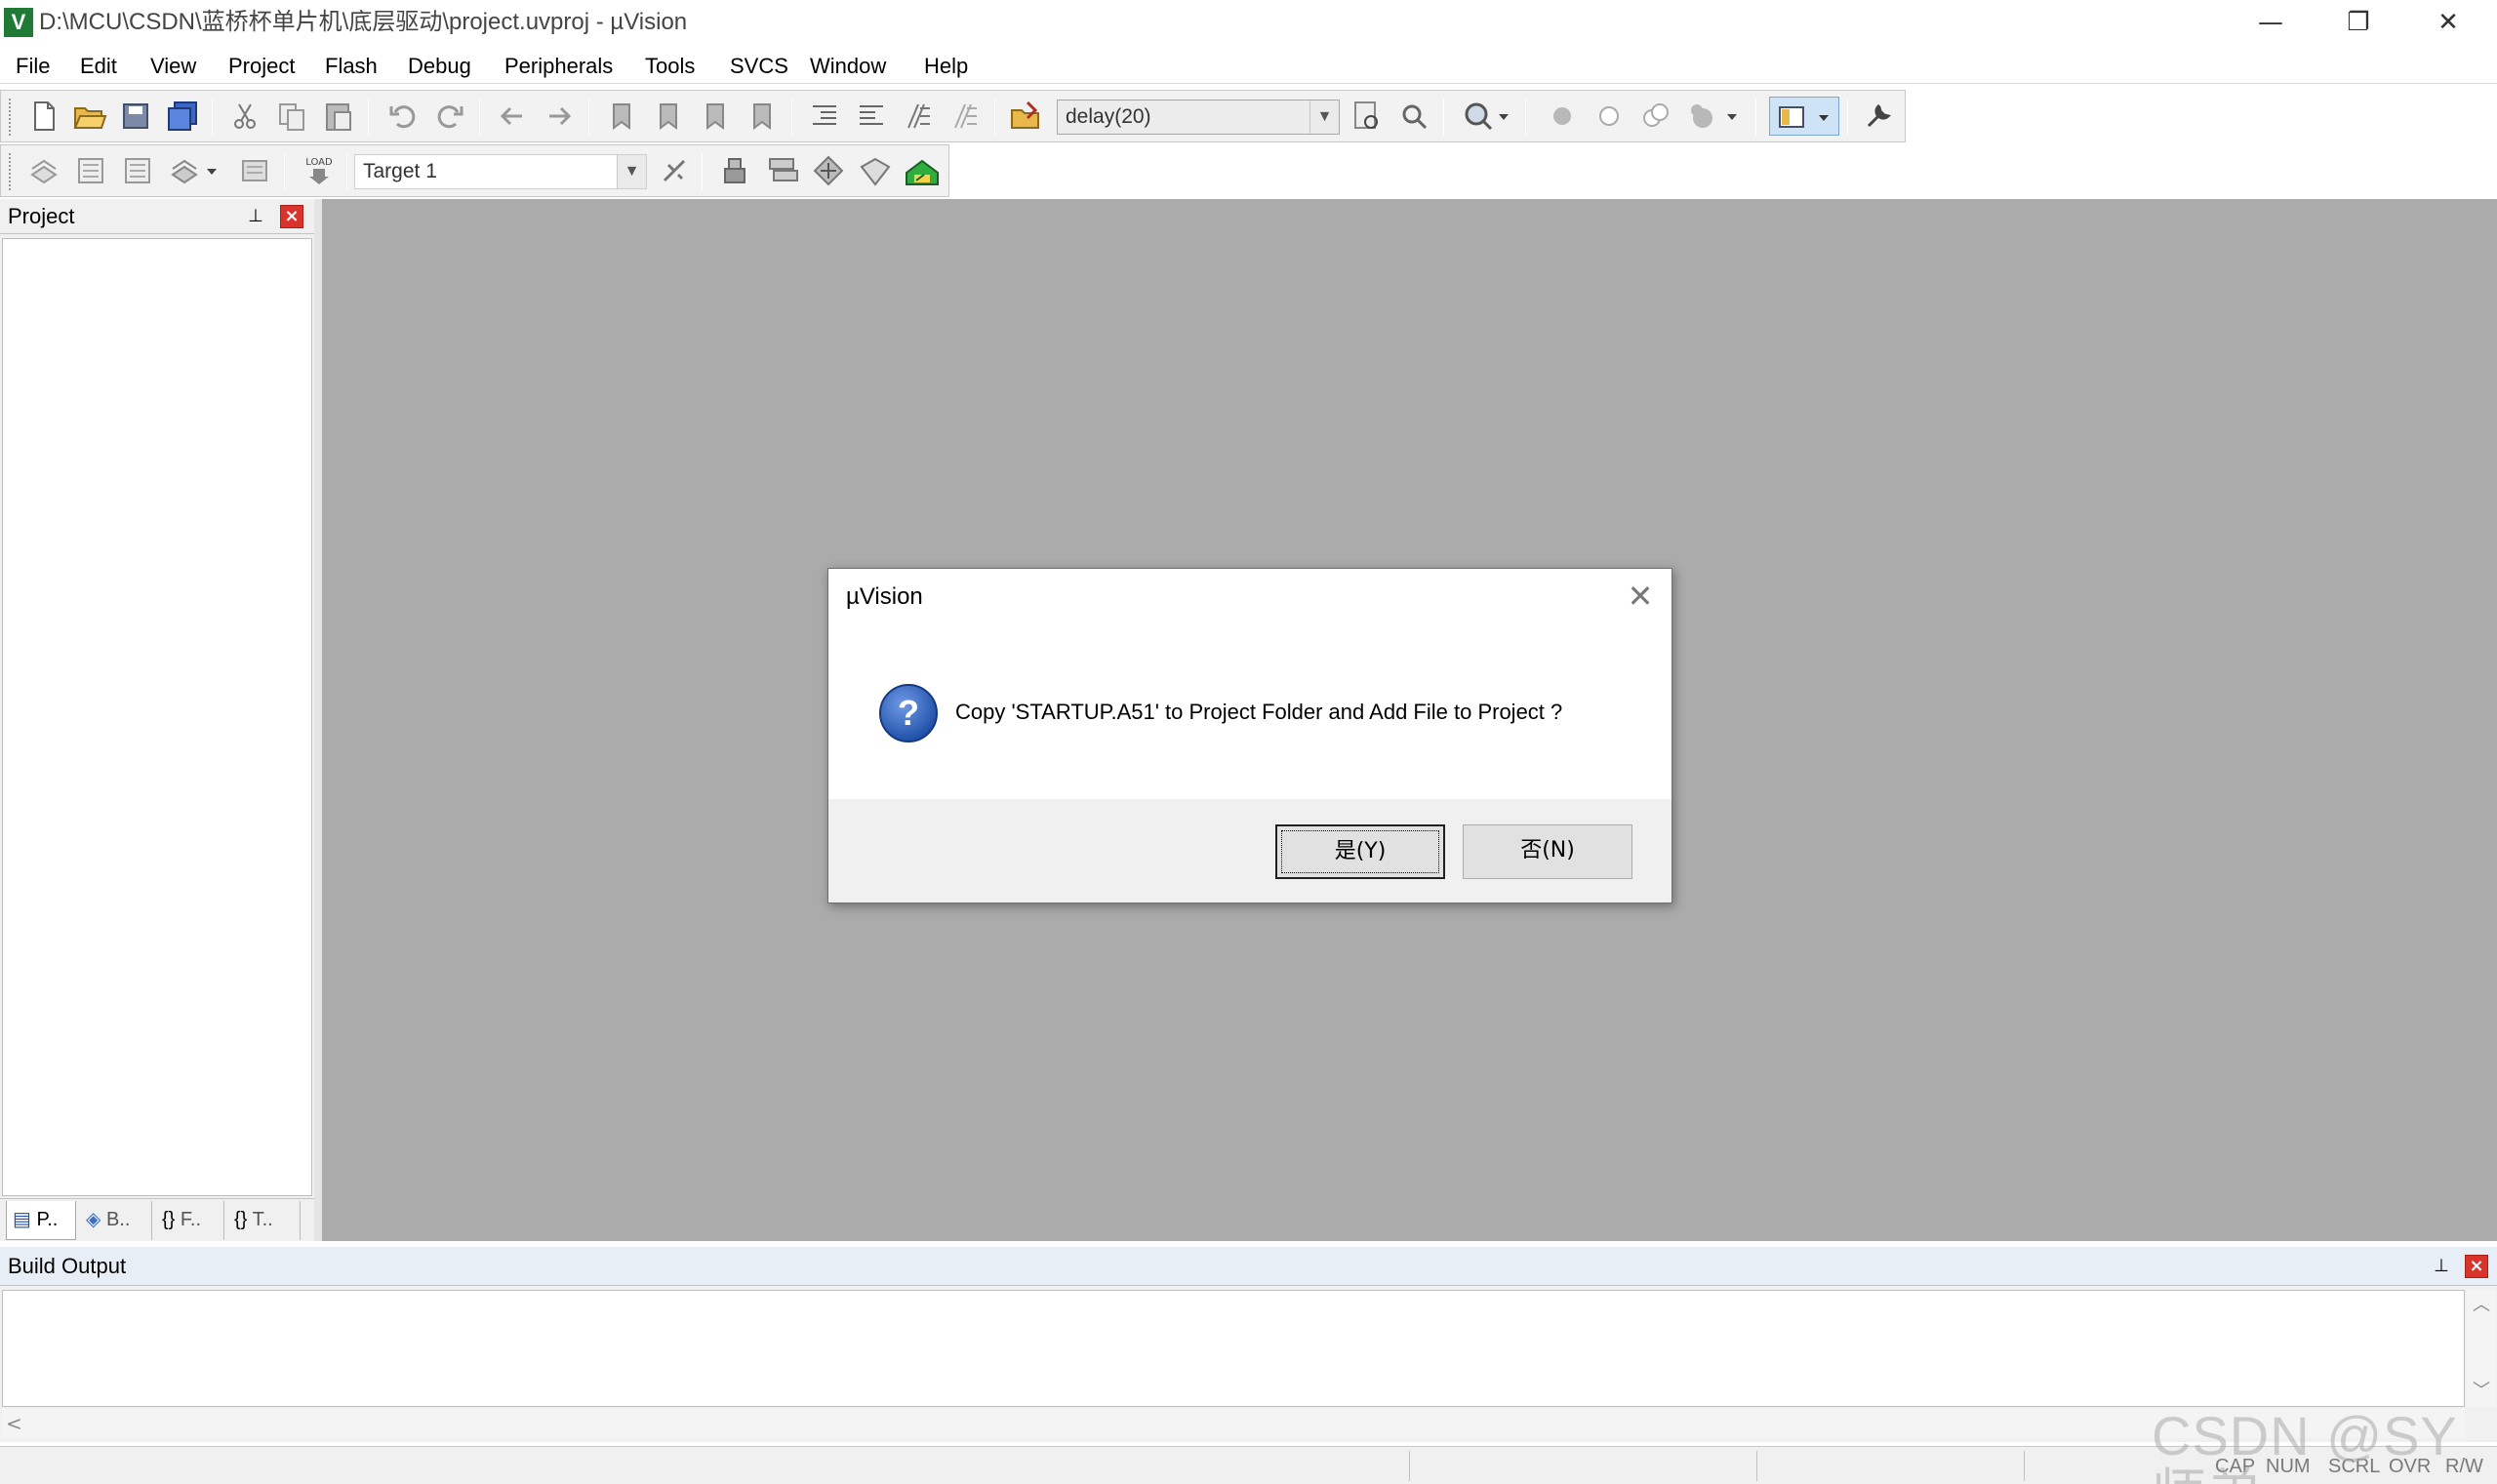 This screenshot has width=2497, height=1484. I want to click on tab-label: F.., so click(191, 1219).